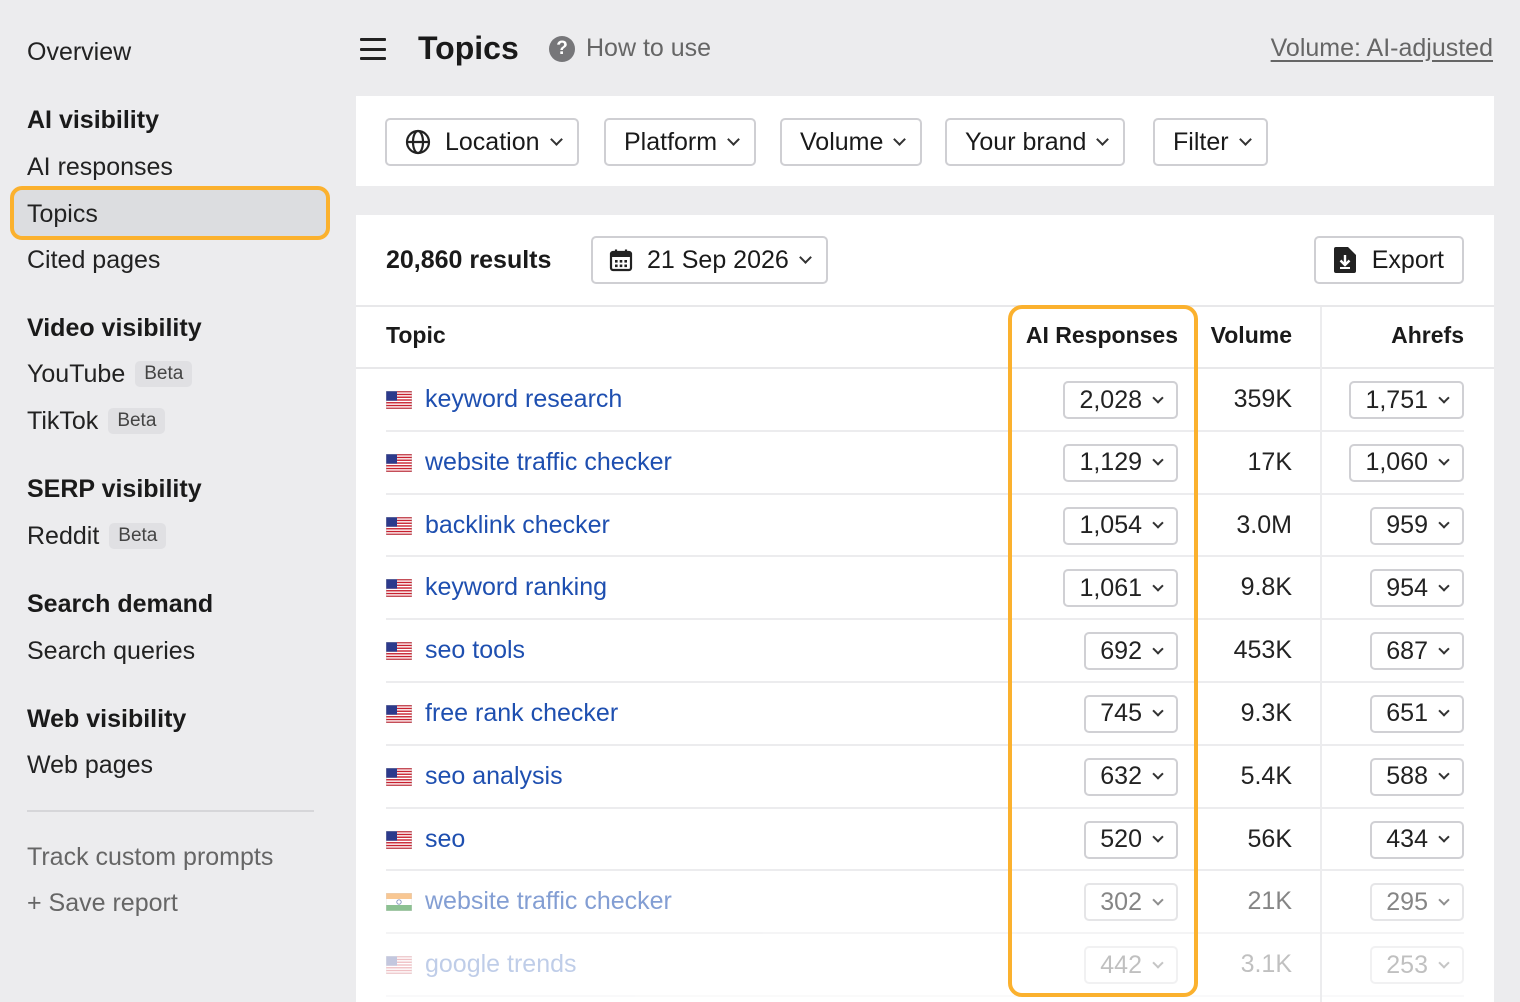 This screenshot has height=1002, width=1520. Describe the element at coordinates (1344, 260) in the screenshot. I see `download-file-icon` at that location.